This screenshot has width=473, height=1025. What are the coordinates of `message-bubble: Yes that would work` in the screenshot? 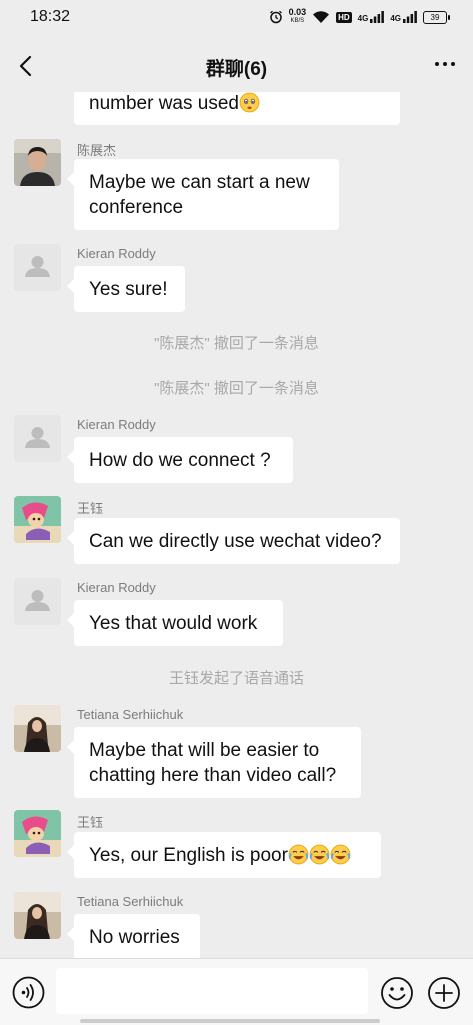 It's located at (175, 623).